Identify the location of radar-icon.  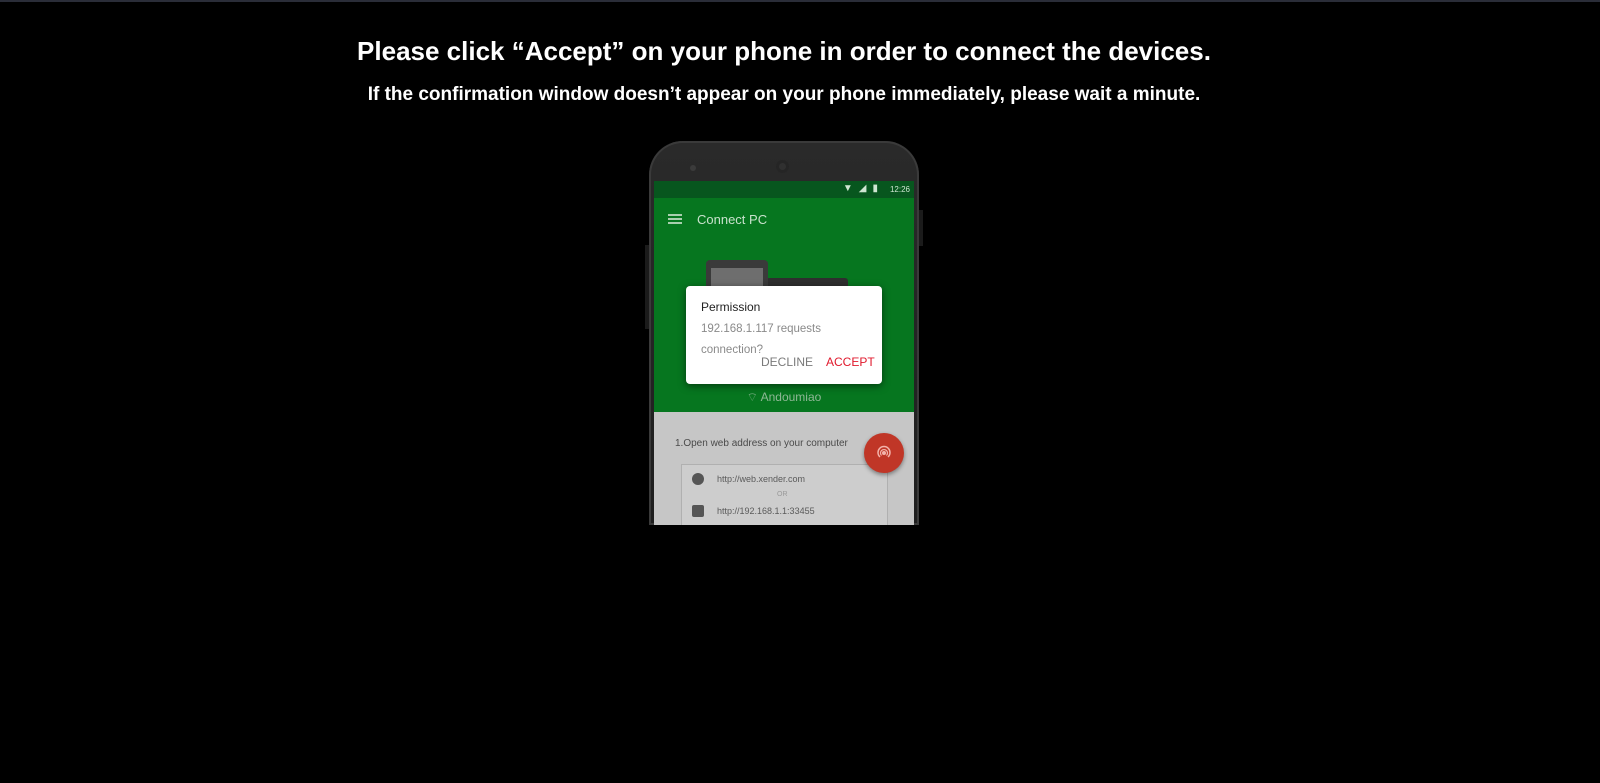
(884, 451).